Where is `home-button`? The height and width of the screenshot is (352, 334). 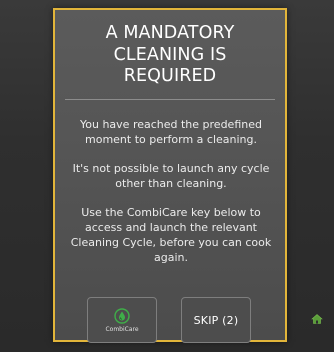 home-button is located at coordinates (317, 319).